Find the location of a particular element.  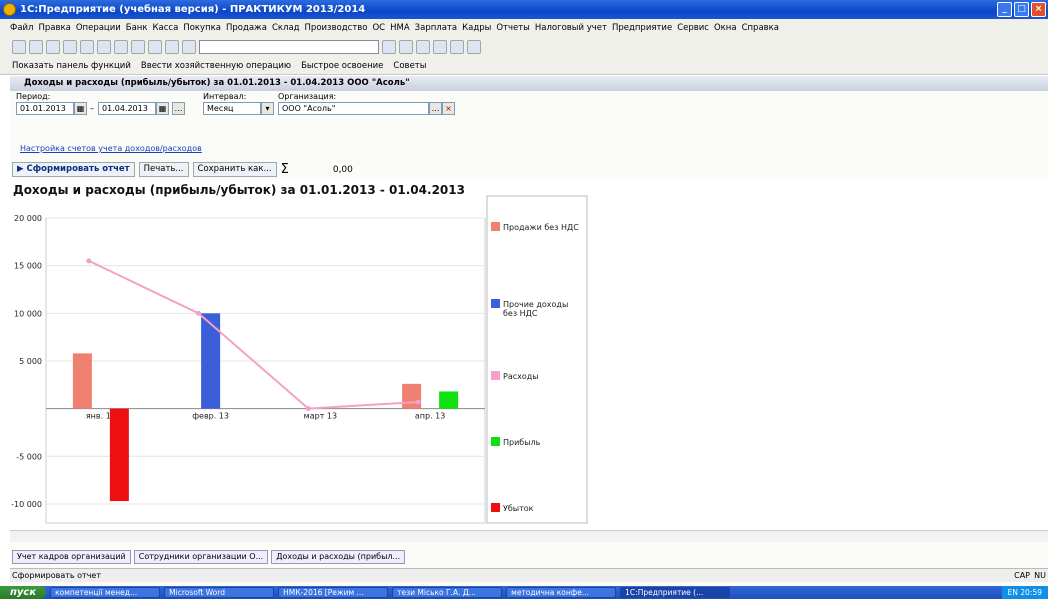

menu-item: Покупка is located at coordinates (202, 28).